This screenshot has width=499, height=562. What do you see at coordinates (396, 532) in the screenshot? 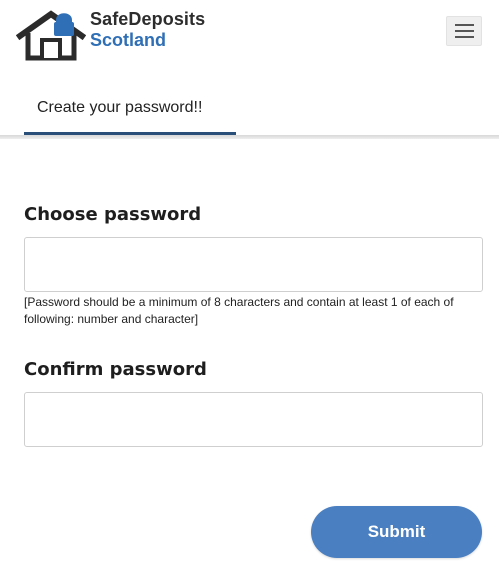
I see `submit-button: Submit` at bounding box center [396, 532].